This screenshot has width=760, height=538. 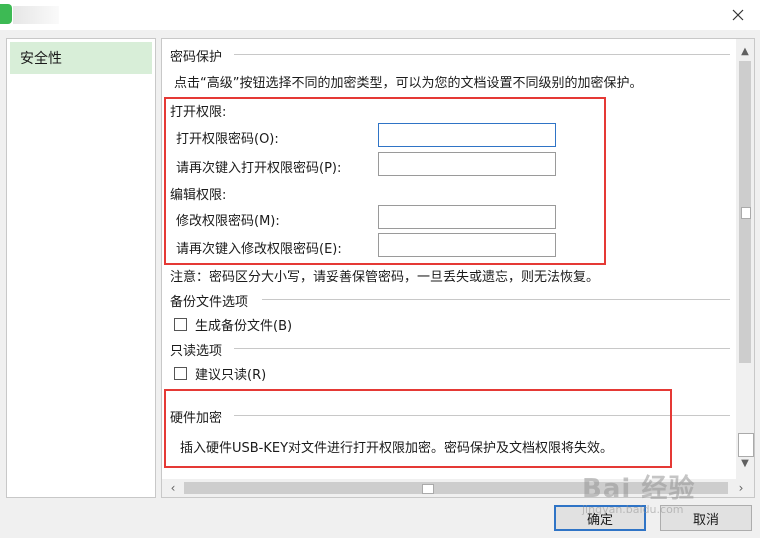 What do you see at coordinates (745, 51) in the screenshot?
I see `scroll-up-icon: ▲` at bounding box center [745, 51].